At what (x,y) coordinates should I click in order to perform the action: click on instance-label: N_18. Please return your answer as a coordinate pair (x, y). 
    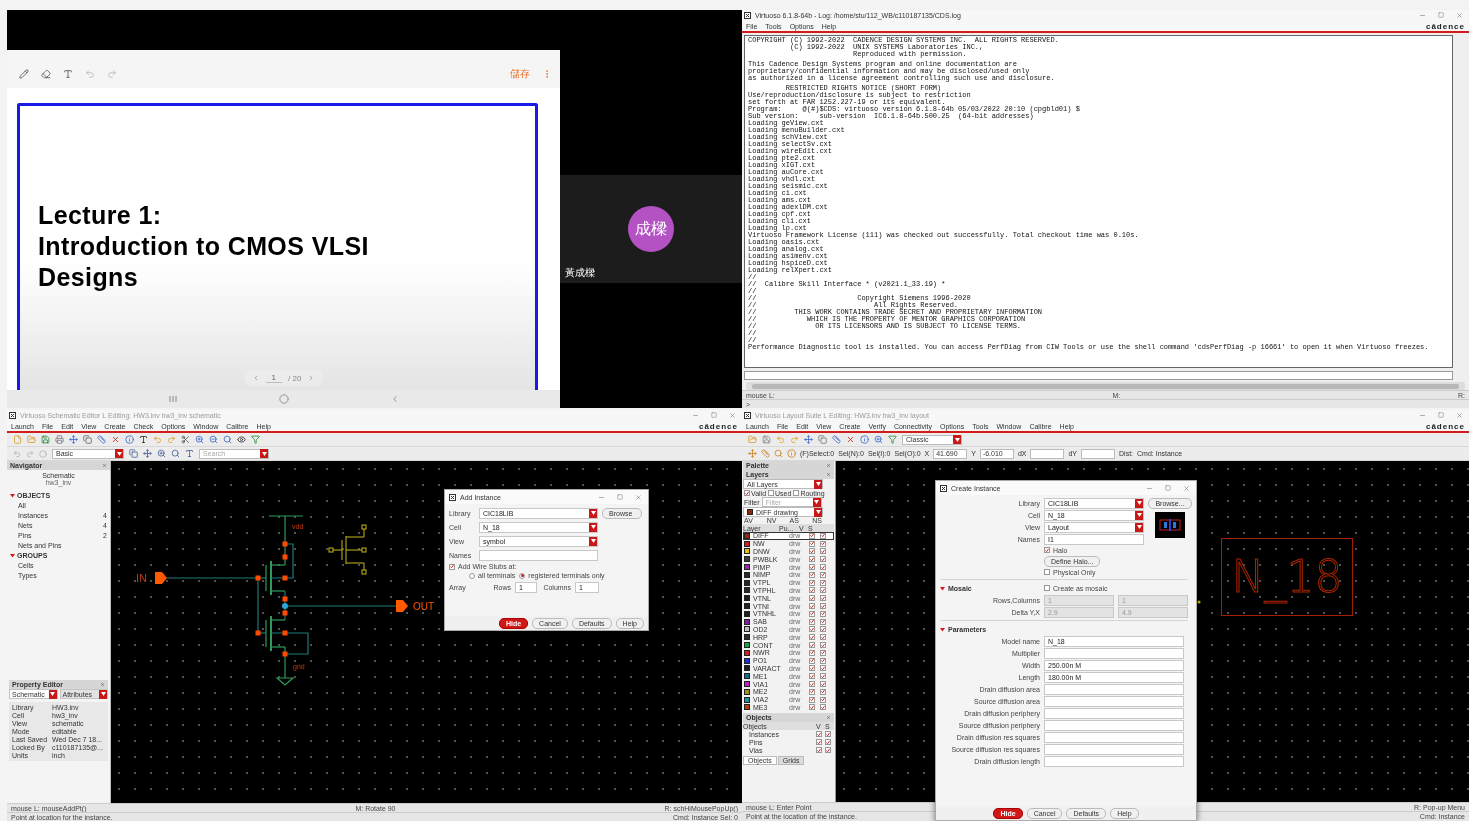
    Looking at the image, I should click on (1287, 577).